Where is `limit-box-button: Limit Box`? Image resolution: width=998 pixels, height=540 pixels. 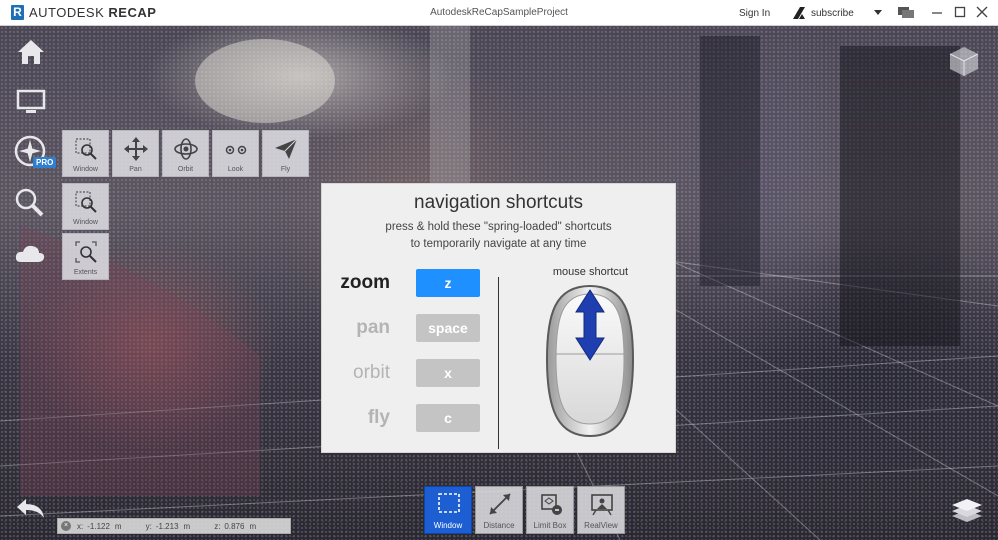 limit-box-button: Limit Box is located at coordinates (550, 510).